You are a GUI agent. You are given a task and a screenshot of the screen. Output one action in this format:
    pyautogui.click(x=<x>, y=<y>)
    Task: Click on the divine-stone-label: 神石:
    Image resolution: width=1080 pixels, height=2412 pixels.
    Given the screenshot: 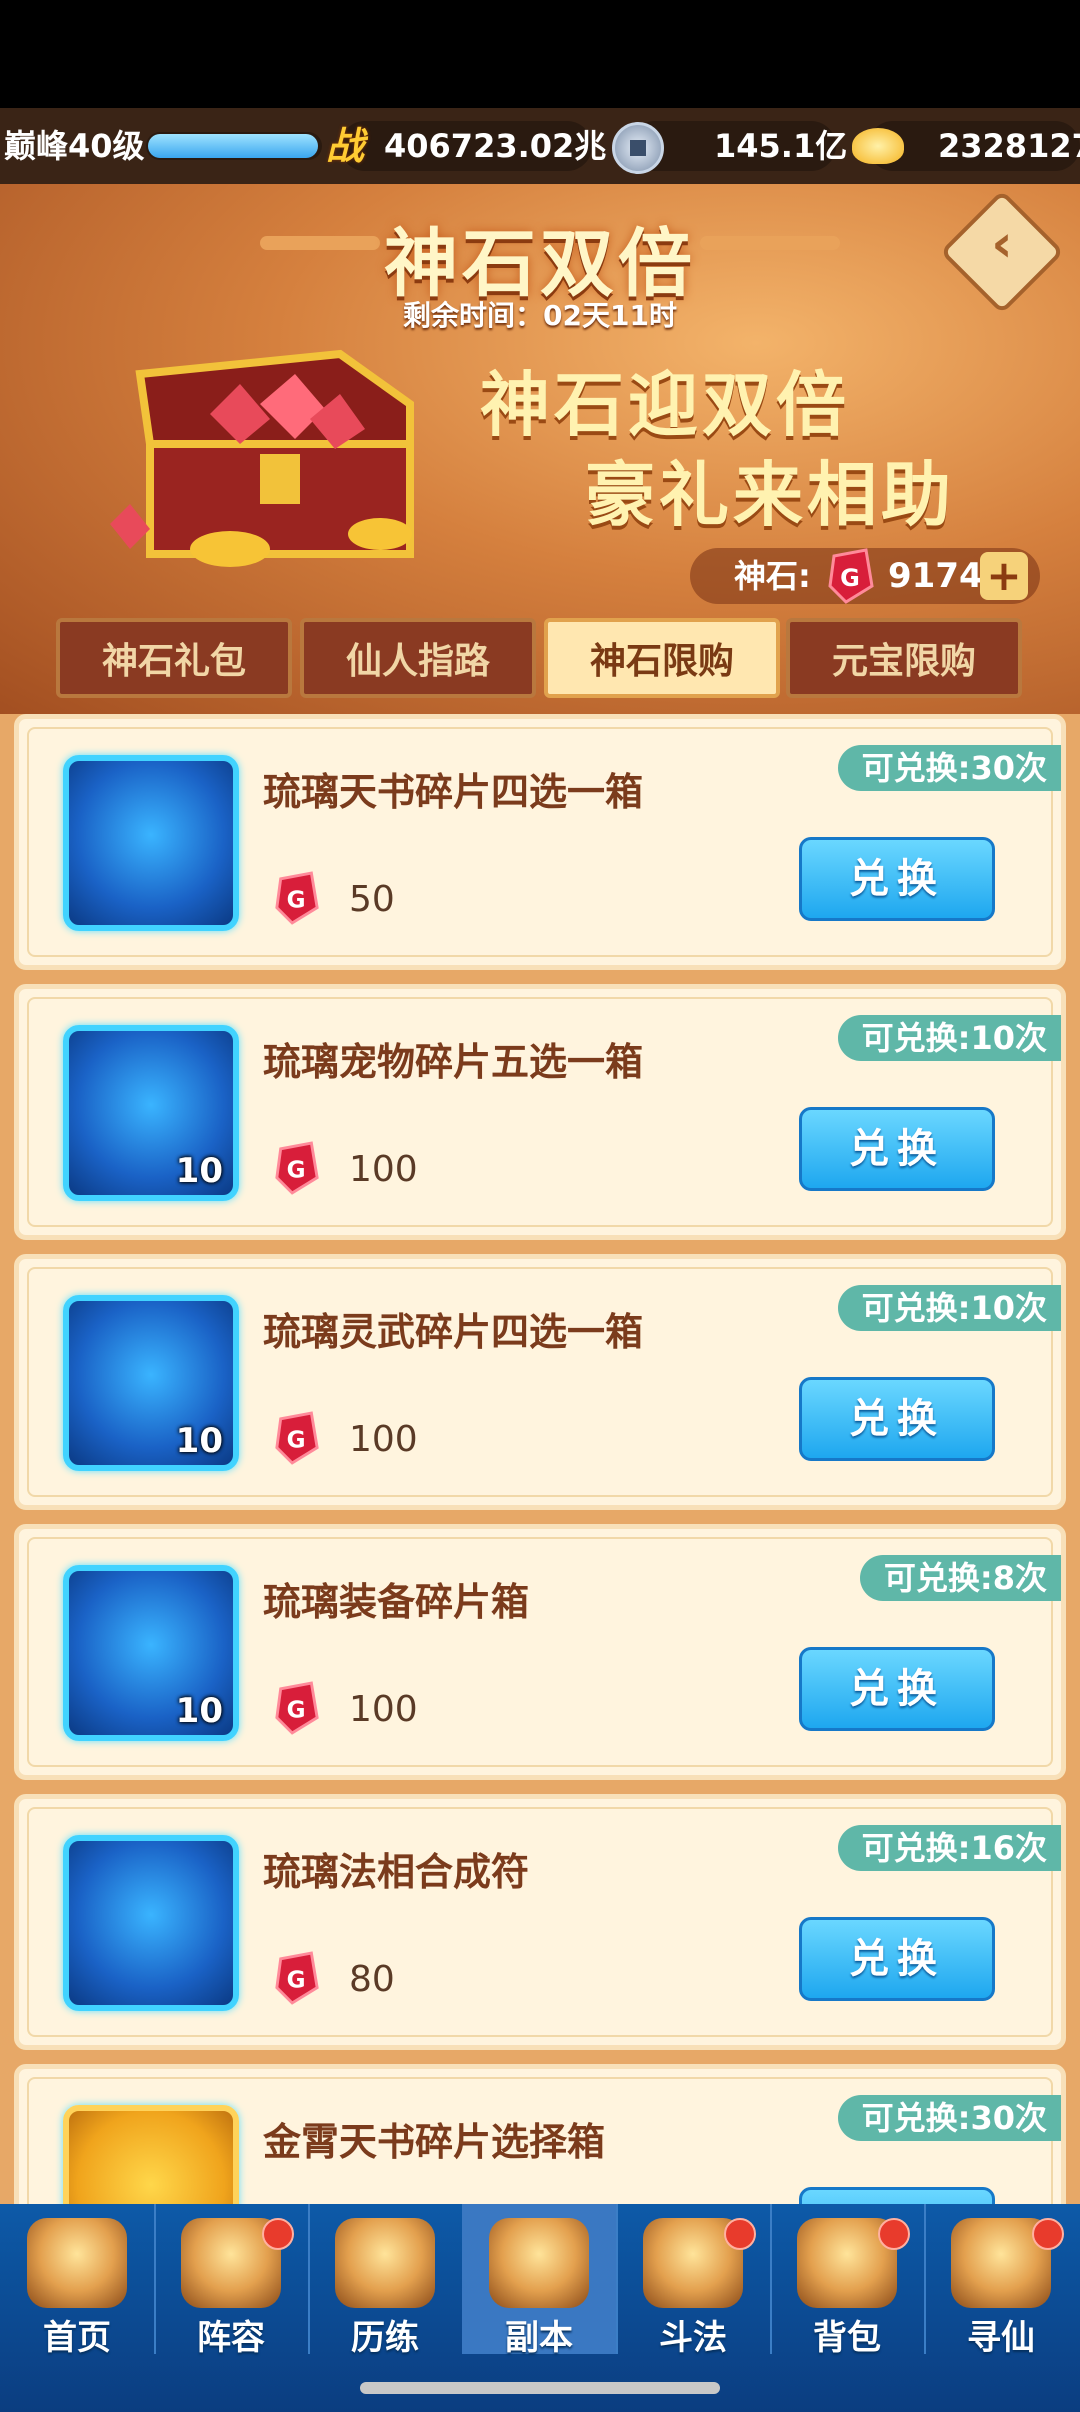 What is the action you would take?
    pyautogui.click(x=772, y=576)
    